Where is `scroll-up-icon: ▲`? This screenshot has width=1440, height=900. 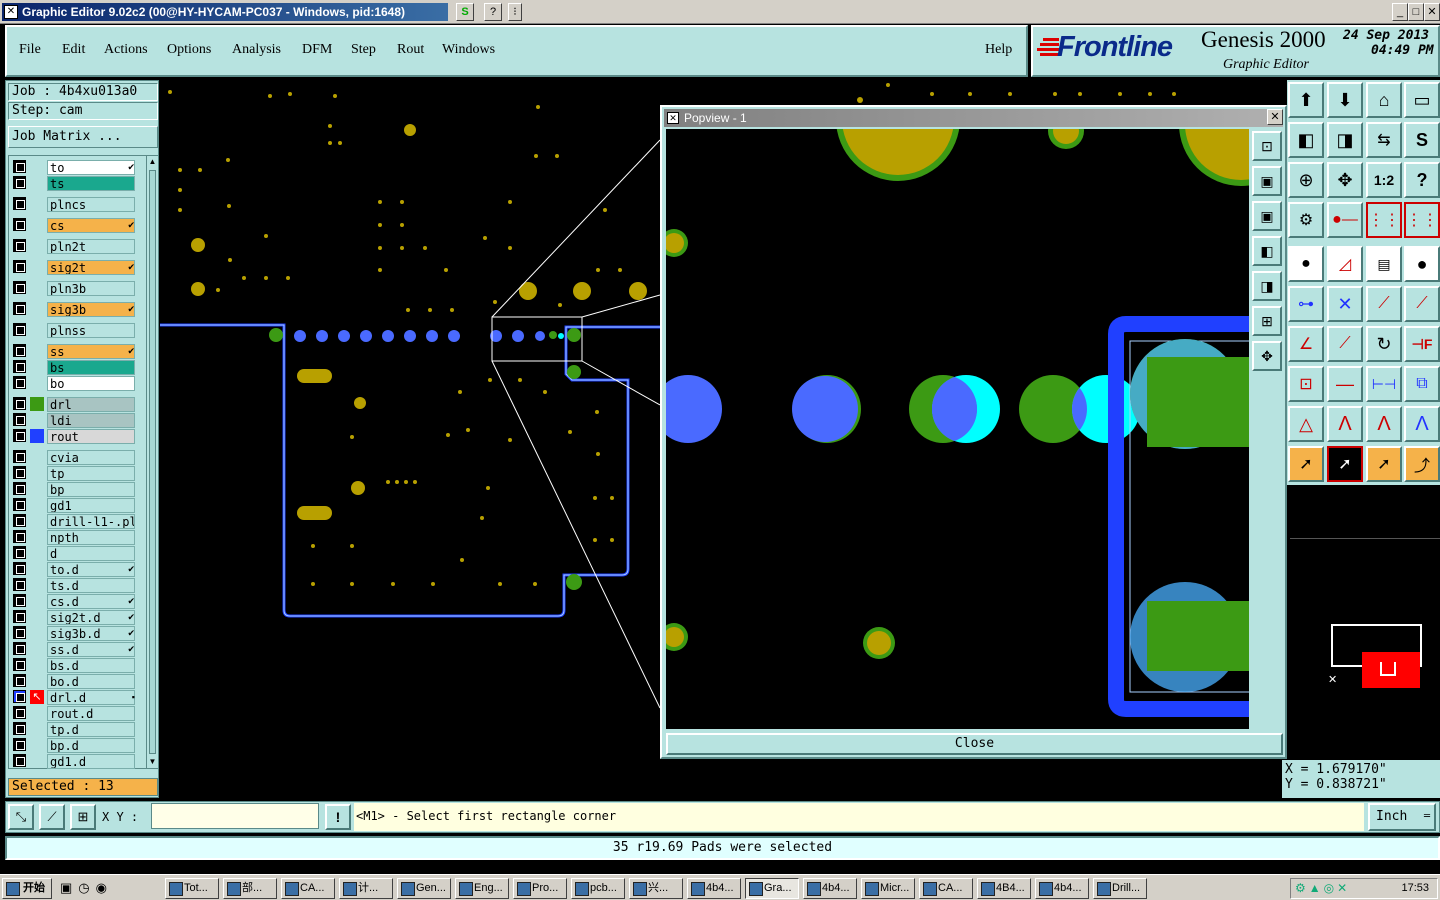
scroll-up-icon: ▲ is located at coordinates (152, 162).